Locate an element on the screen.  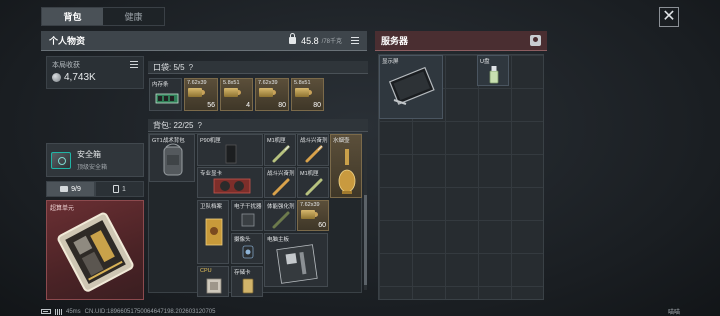
item-memory-card: 存储卡 is located at coordinates (247, 281).